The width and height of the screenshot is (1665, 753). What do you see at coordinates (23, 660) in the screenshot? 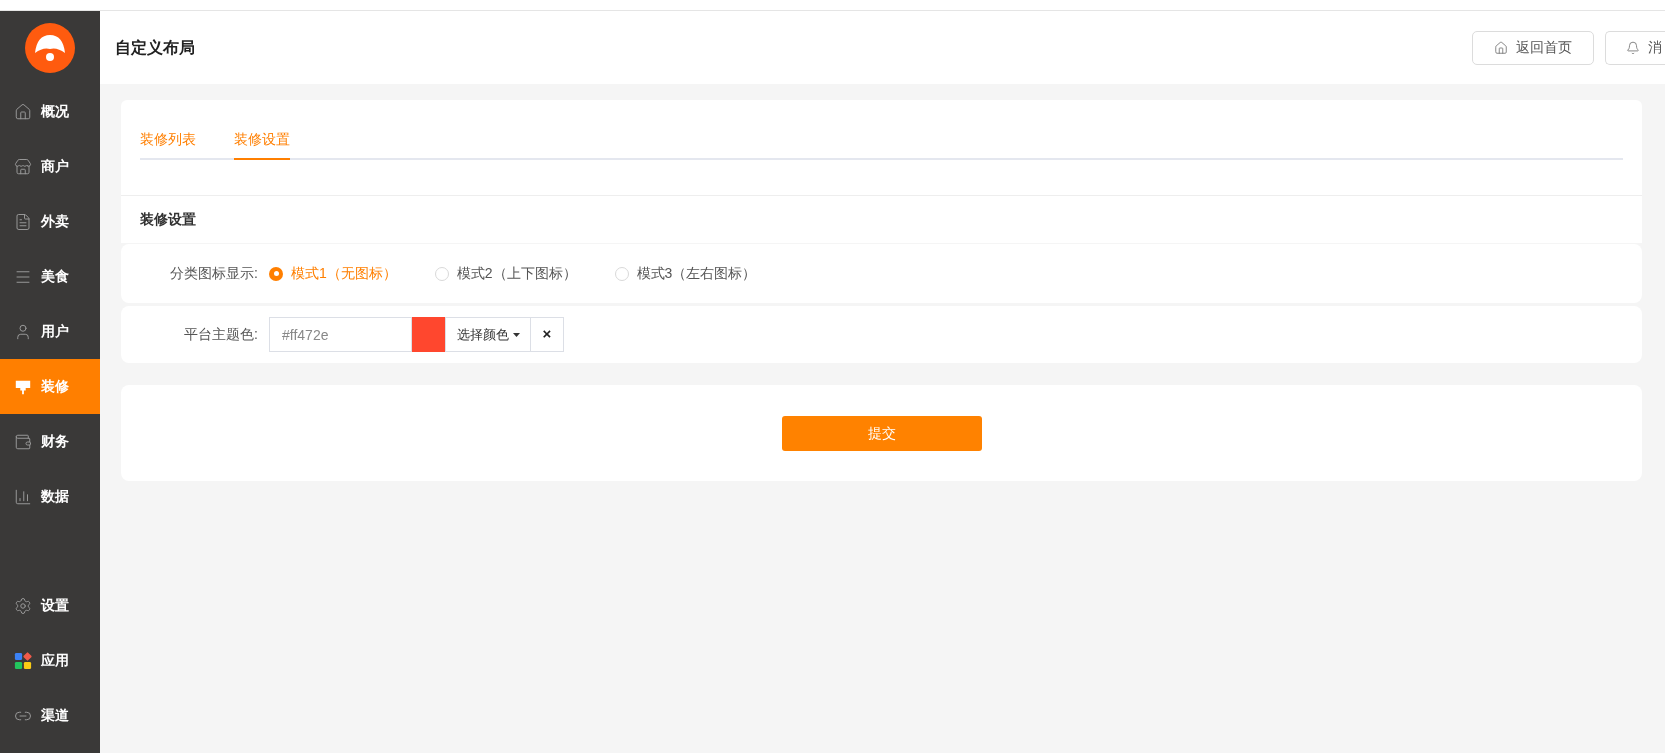
I see `apps-icon` at bounding box center [23, 660].